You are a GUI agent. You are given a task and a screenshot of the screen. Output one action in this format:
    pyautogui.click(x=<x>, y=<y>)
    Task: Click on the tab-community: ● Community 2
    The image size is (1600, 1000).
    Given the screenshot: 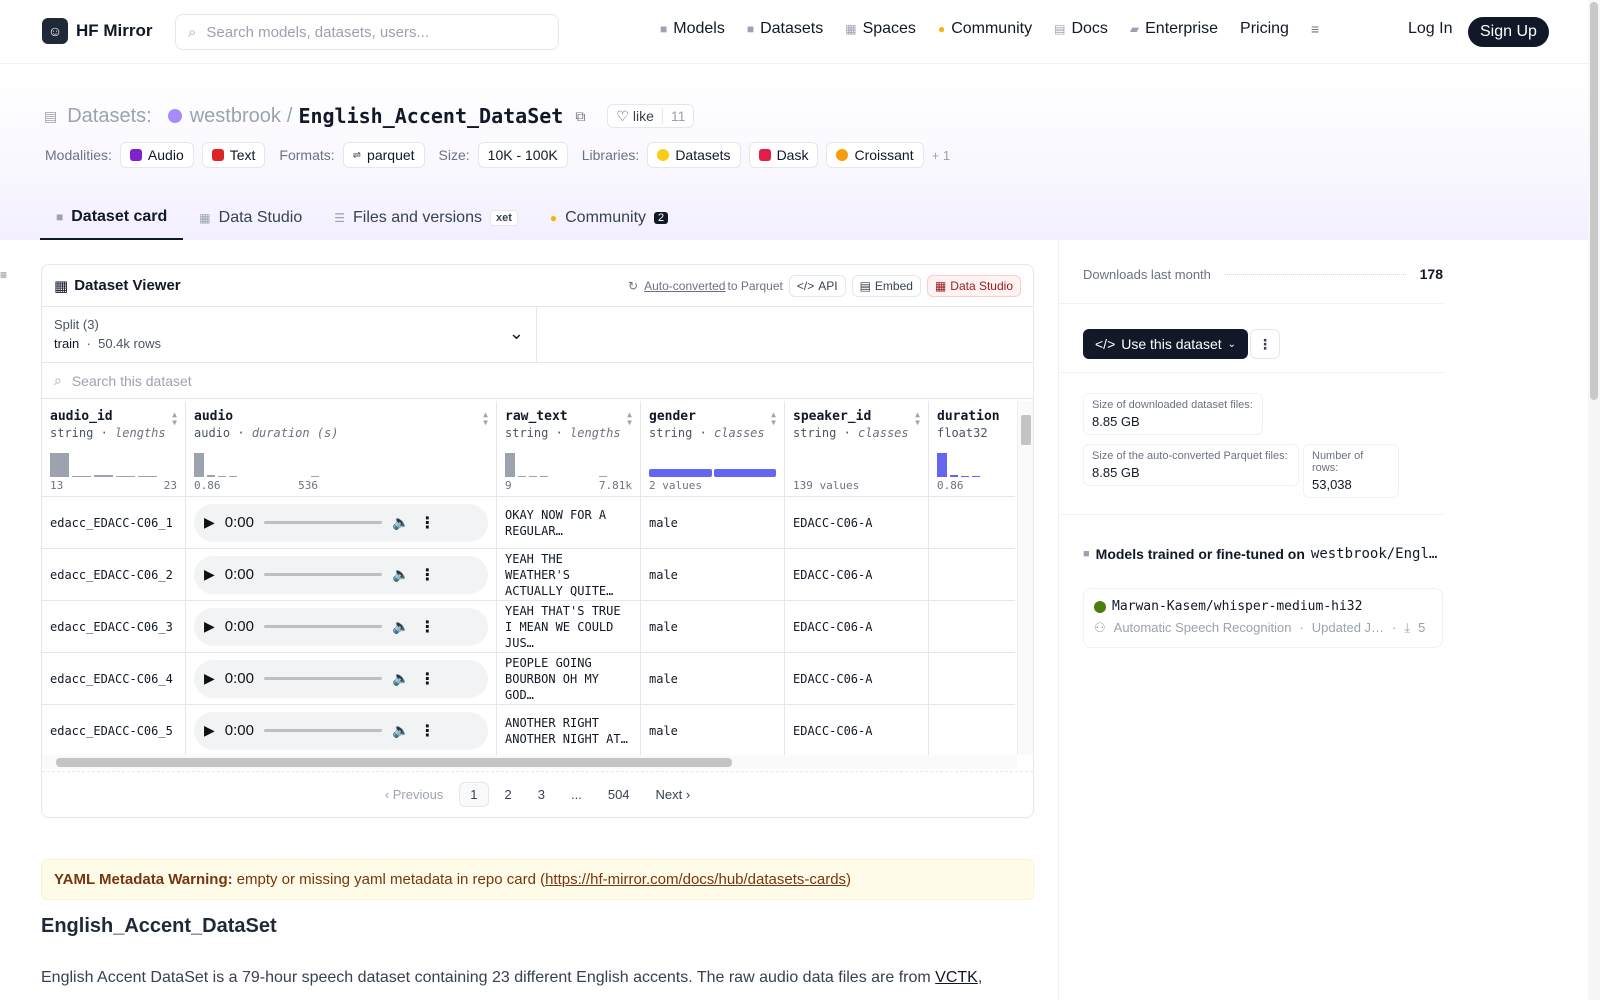 What is the action you would take?
    pyautogui.click(x=609, y=218)
    